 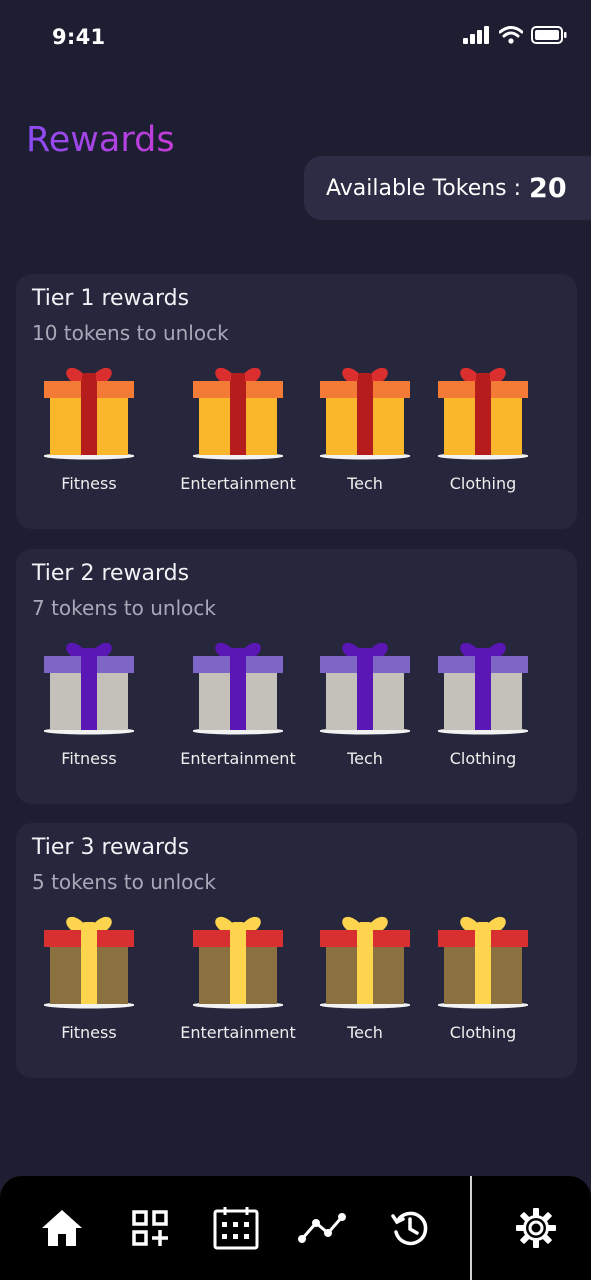 I want to click on tier-subtitle: 10 tokens to unlock, so click(x=130, y=333).